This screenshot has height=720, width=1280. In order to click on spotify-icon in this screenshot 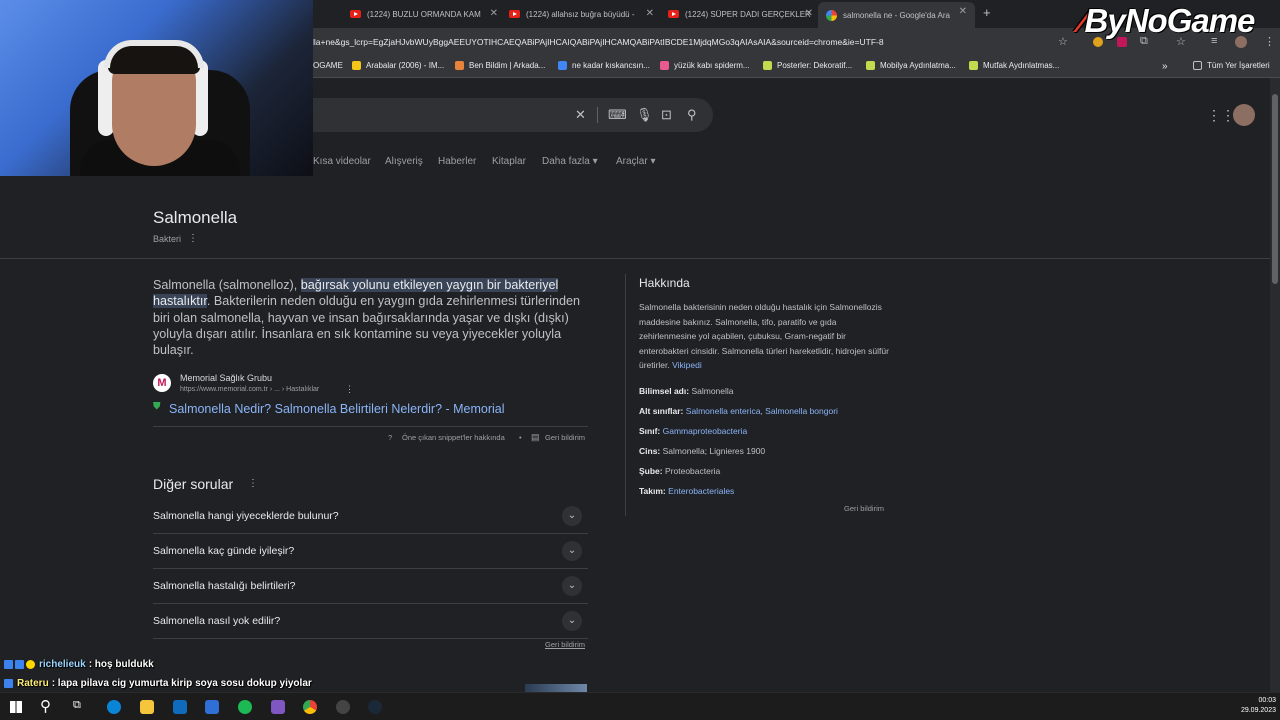, I will do `click(245, 707)`.